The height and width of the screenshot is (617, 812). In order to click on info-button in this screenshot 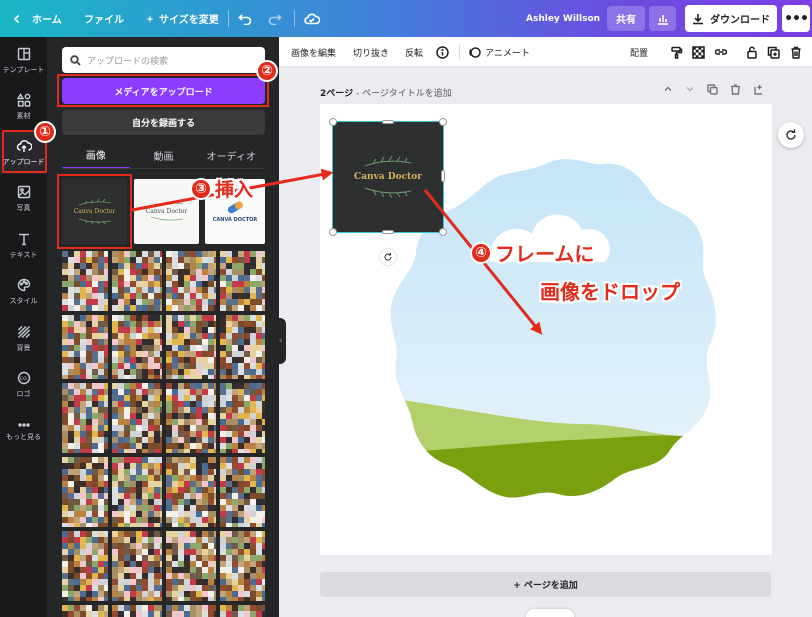, I will do `click(442, 52)`.